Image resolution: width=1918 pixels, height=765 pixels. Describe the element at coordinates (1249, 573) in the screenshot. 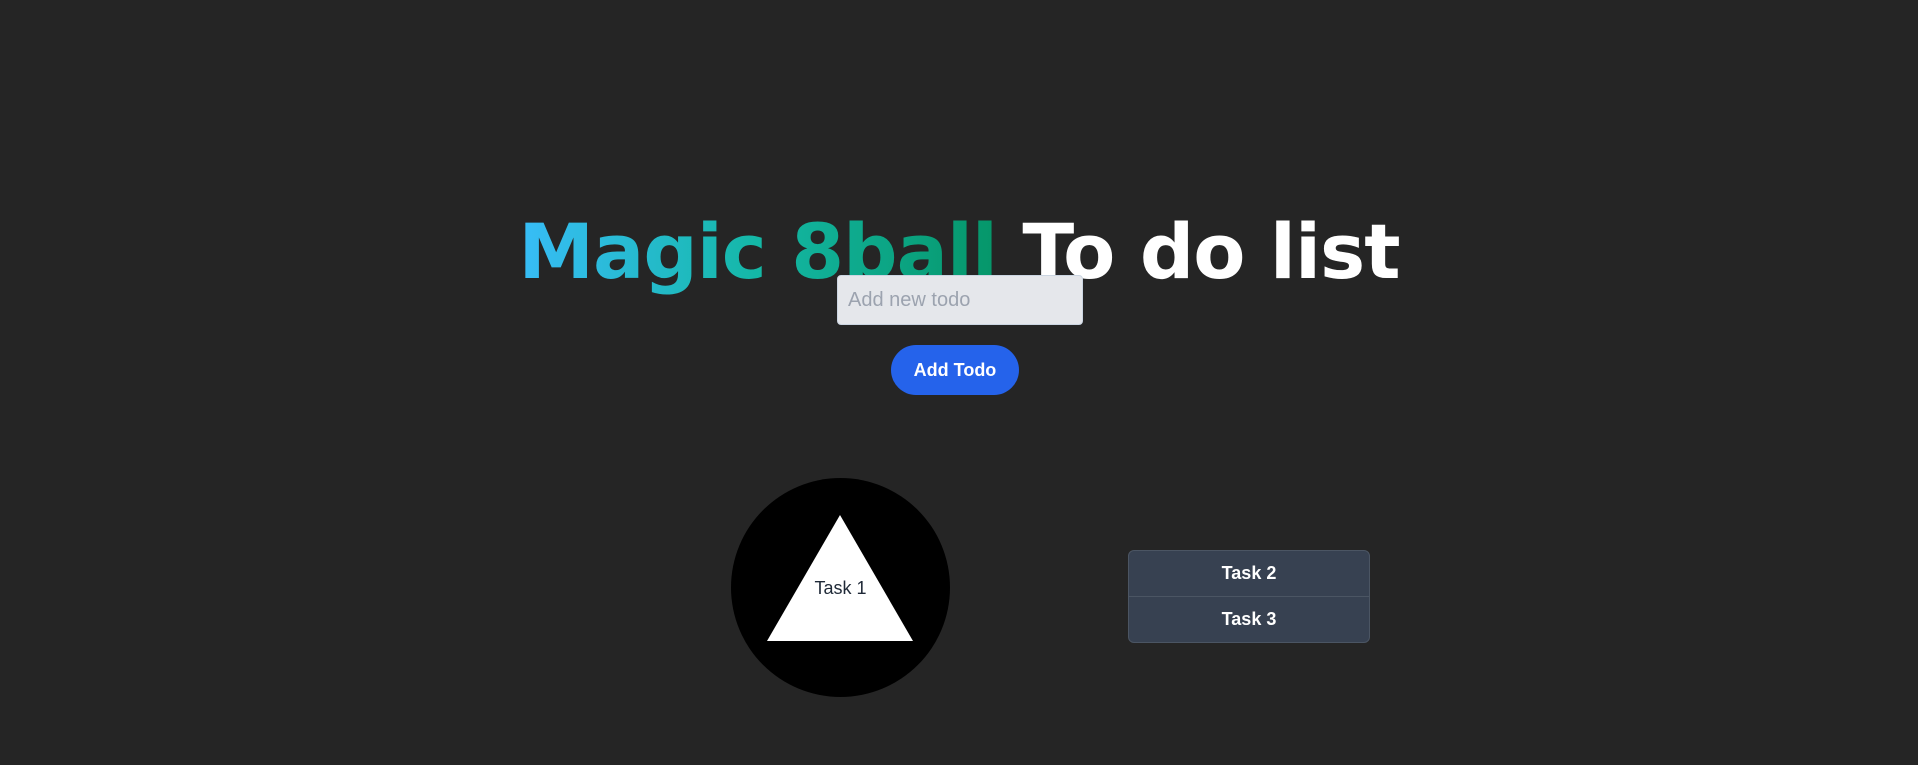

I see `task-item: Task 2` at that location.